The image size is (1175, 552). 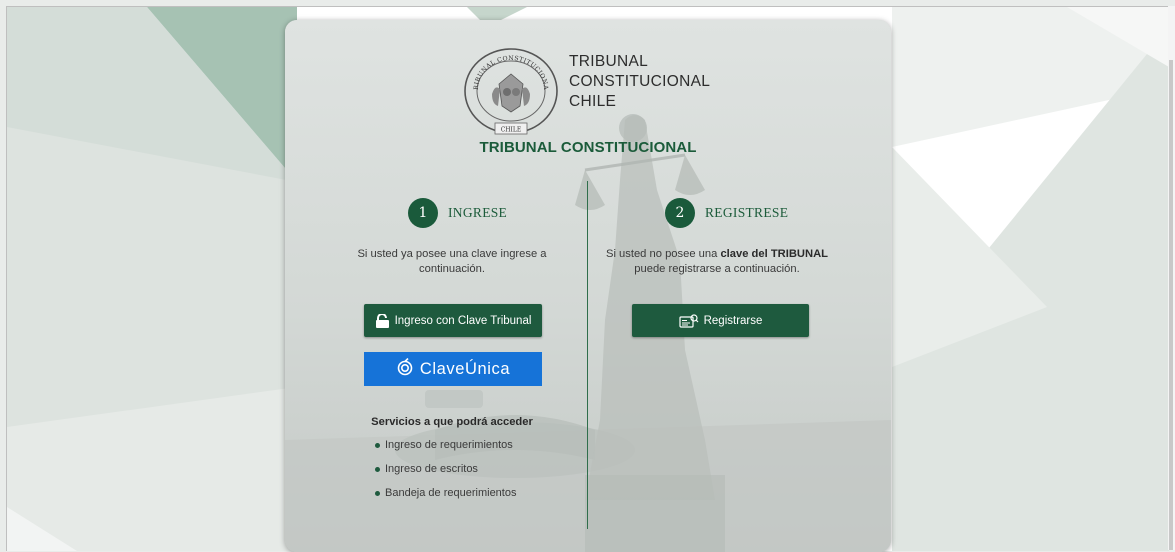 I want to click on brand-name: TRIBUNAL CONSTITUCIONAL CHILE, so click(x=659, y=82).